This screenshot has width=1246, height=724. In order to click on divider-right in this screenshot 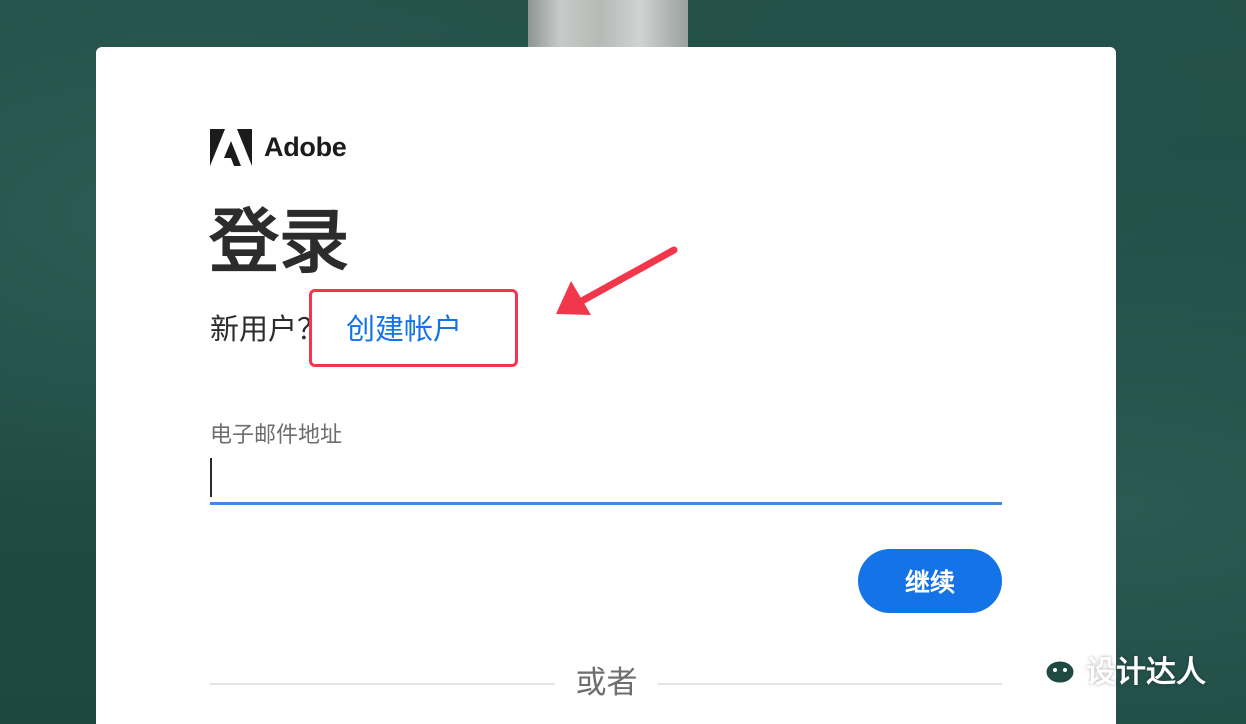, I will do `click(830, 684)`.